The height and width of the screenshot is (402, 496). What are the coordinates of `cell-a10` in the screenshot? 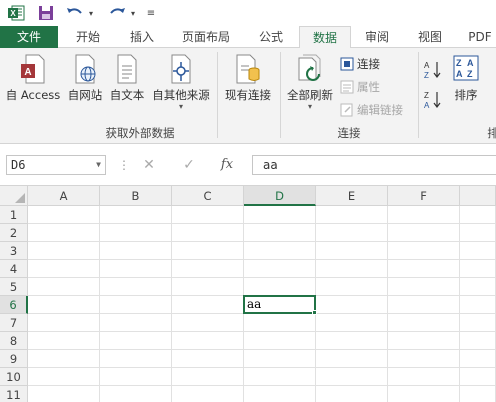 It's located at (64, 377).